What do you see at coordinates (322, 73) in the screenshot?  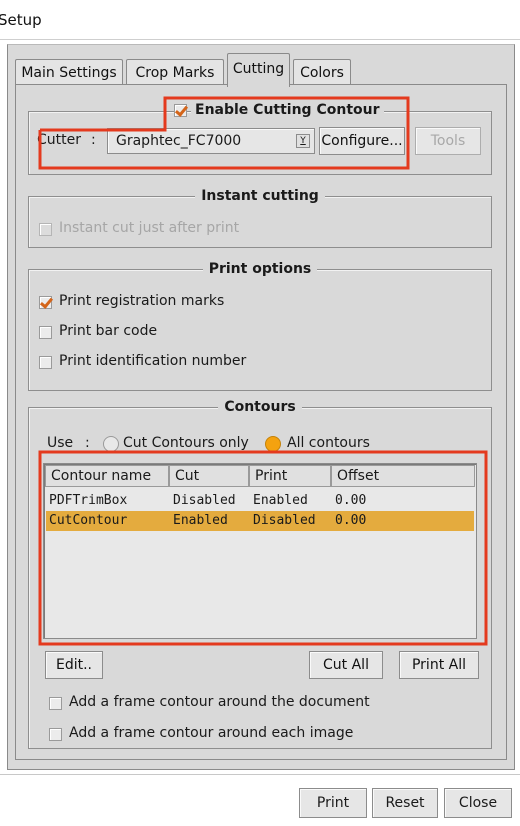 I see `tab-colors: Colors` at bounding box center [322, 73].